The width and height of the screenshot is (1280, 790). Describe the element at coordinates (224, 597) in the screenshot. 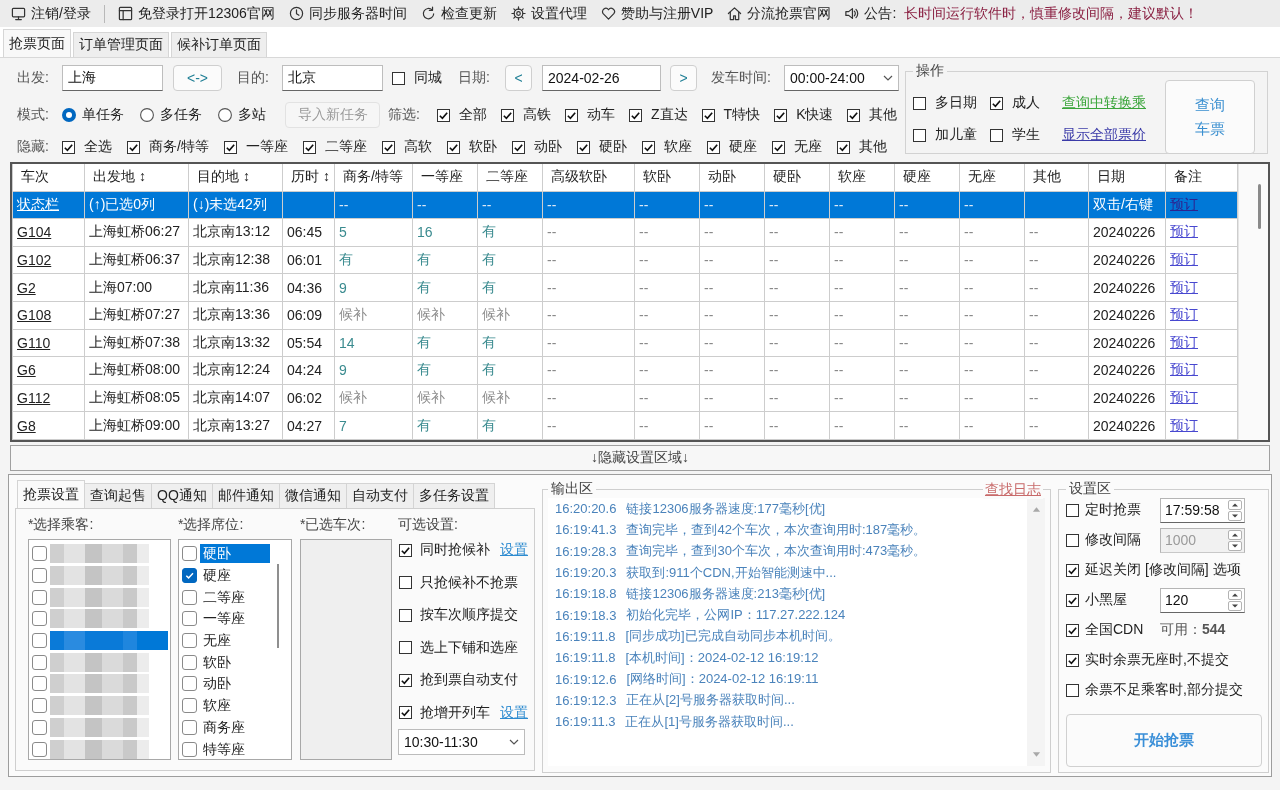

I see `list-item: 二等座` at that location.